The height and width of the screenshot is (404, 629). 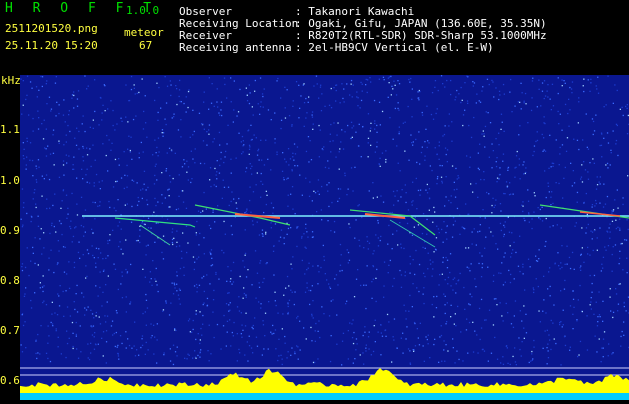 I want to click on detection-label: meteor, so click(x=144, y=32).